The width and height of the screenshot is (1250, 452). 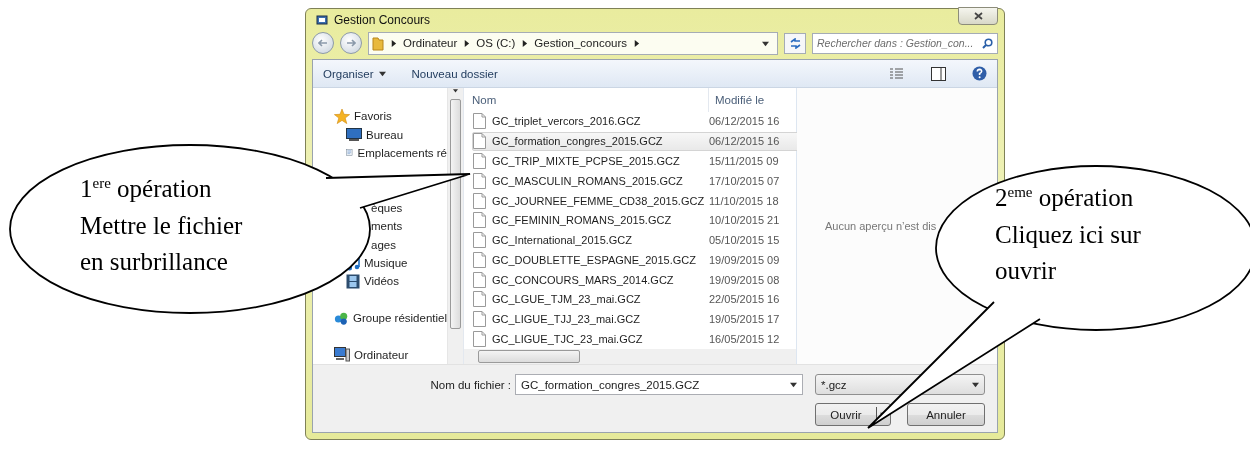 I want to click on modified-date: 11/10/2015 18, so click(x=744, y=200).